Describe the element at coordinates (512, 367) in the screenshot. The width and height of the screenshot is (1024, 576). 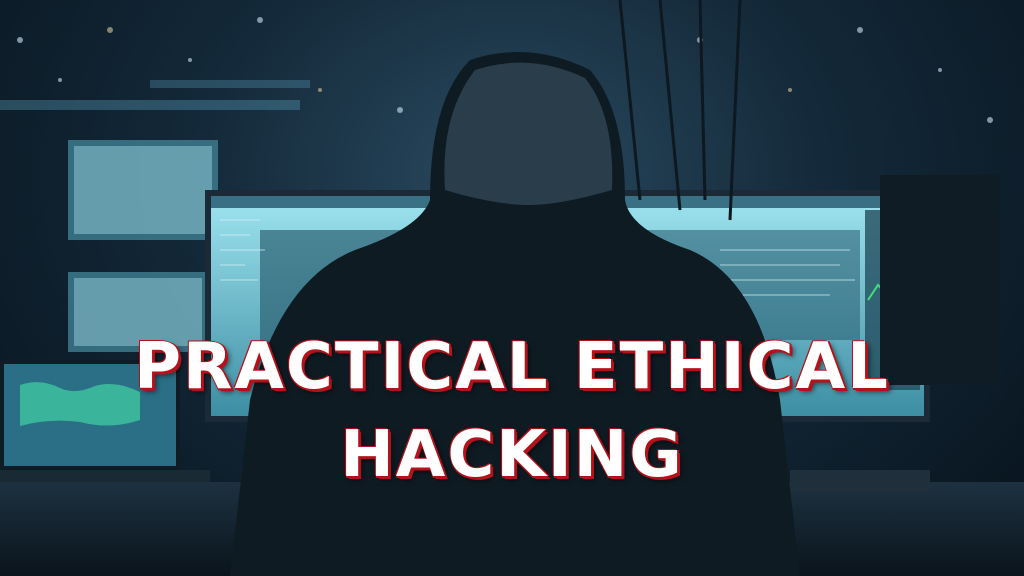
I see `title-line-1: PRACTICAL ETHICAL` at that location.